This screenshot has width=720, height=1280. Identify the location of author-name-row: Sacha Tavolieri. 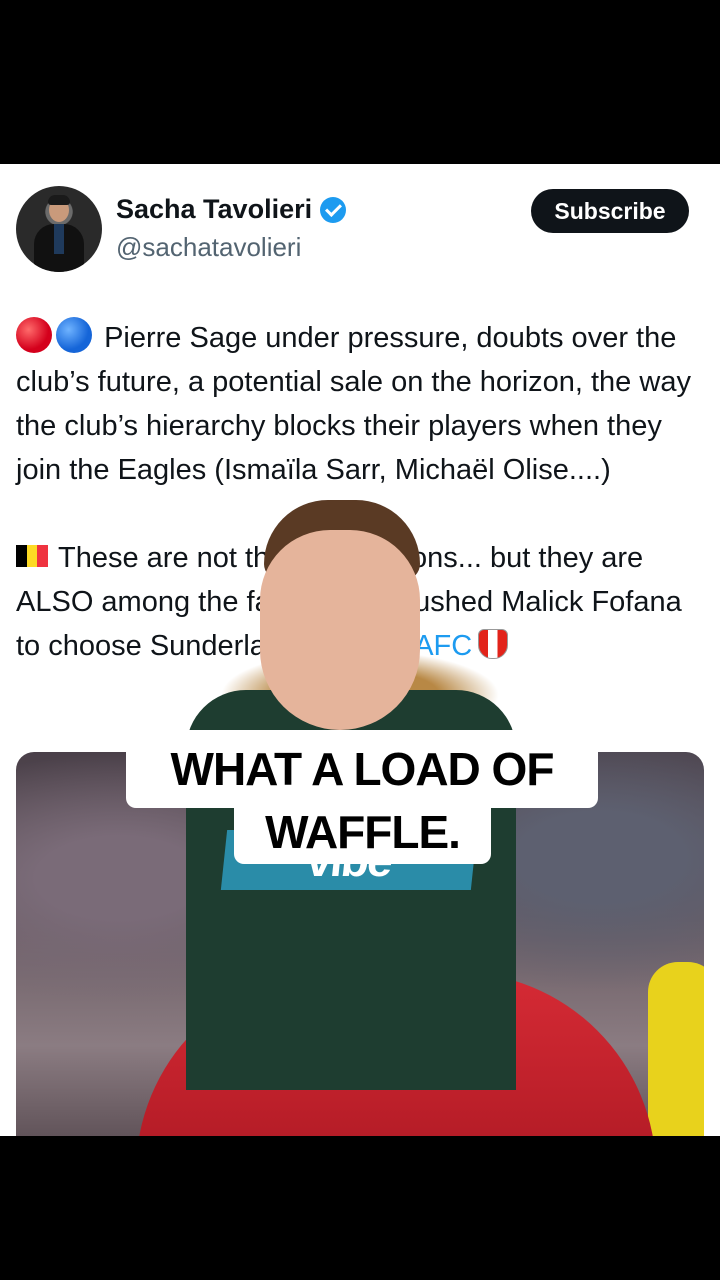
(231, 209).